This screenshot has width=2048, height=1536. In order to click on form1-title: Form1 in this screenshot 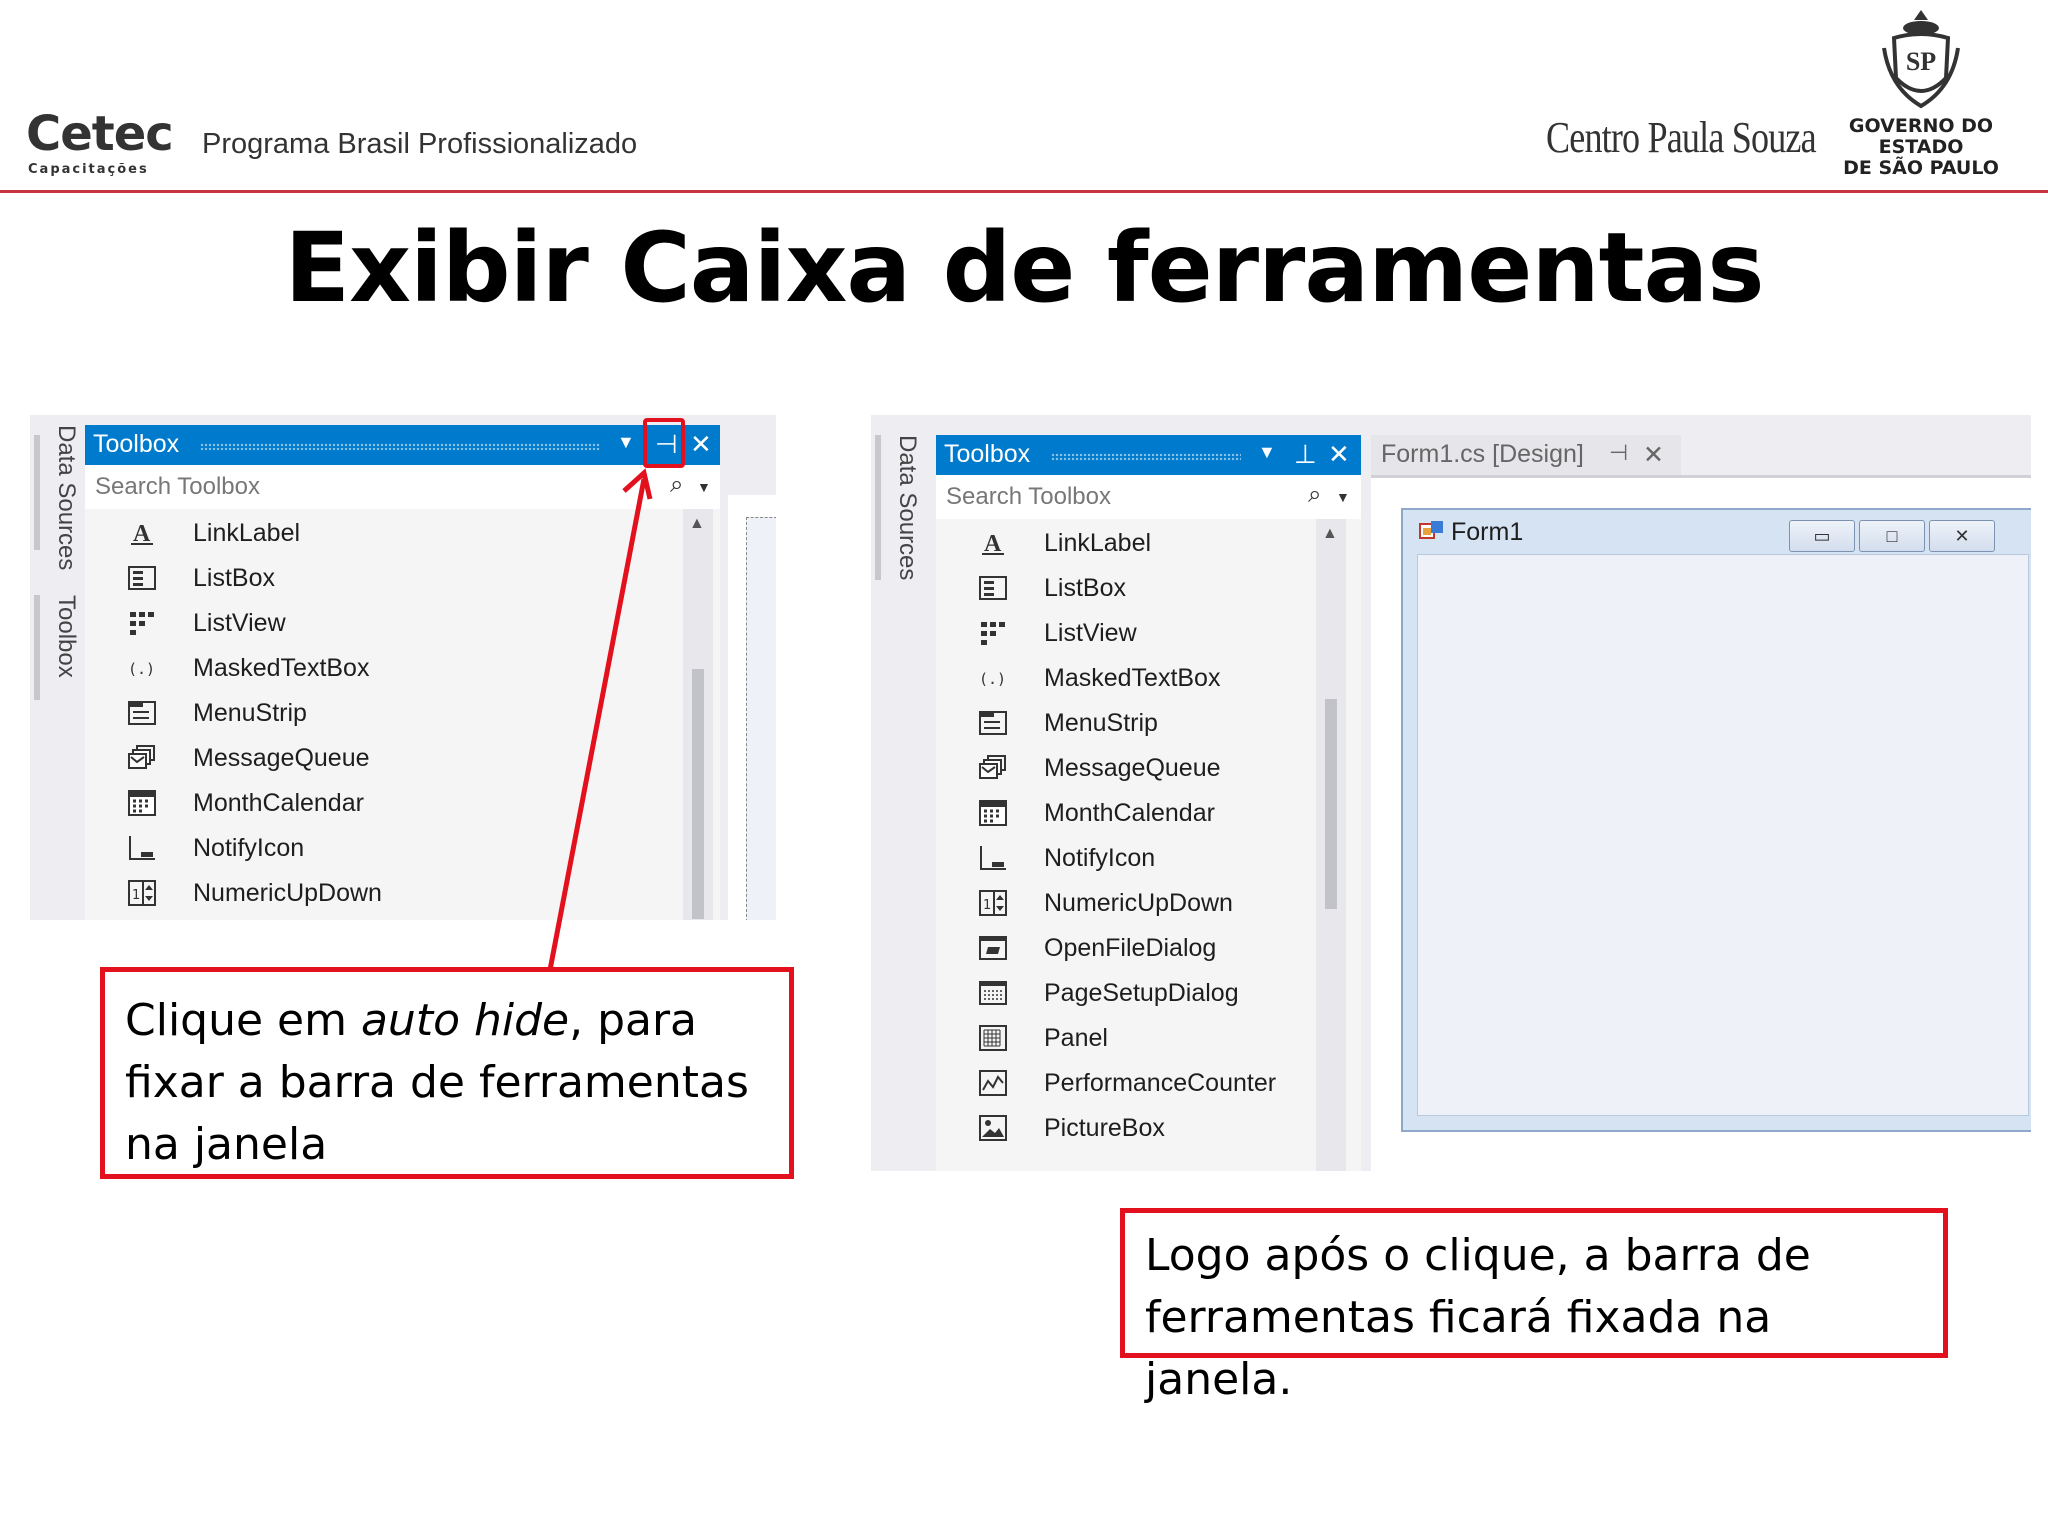, I will do `click(1487, 532)`.